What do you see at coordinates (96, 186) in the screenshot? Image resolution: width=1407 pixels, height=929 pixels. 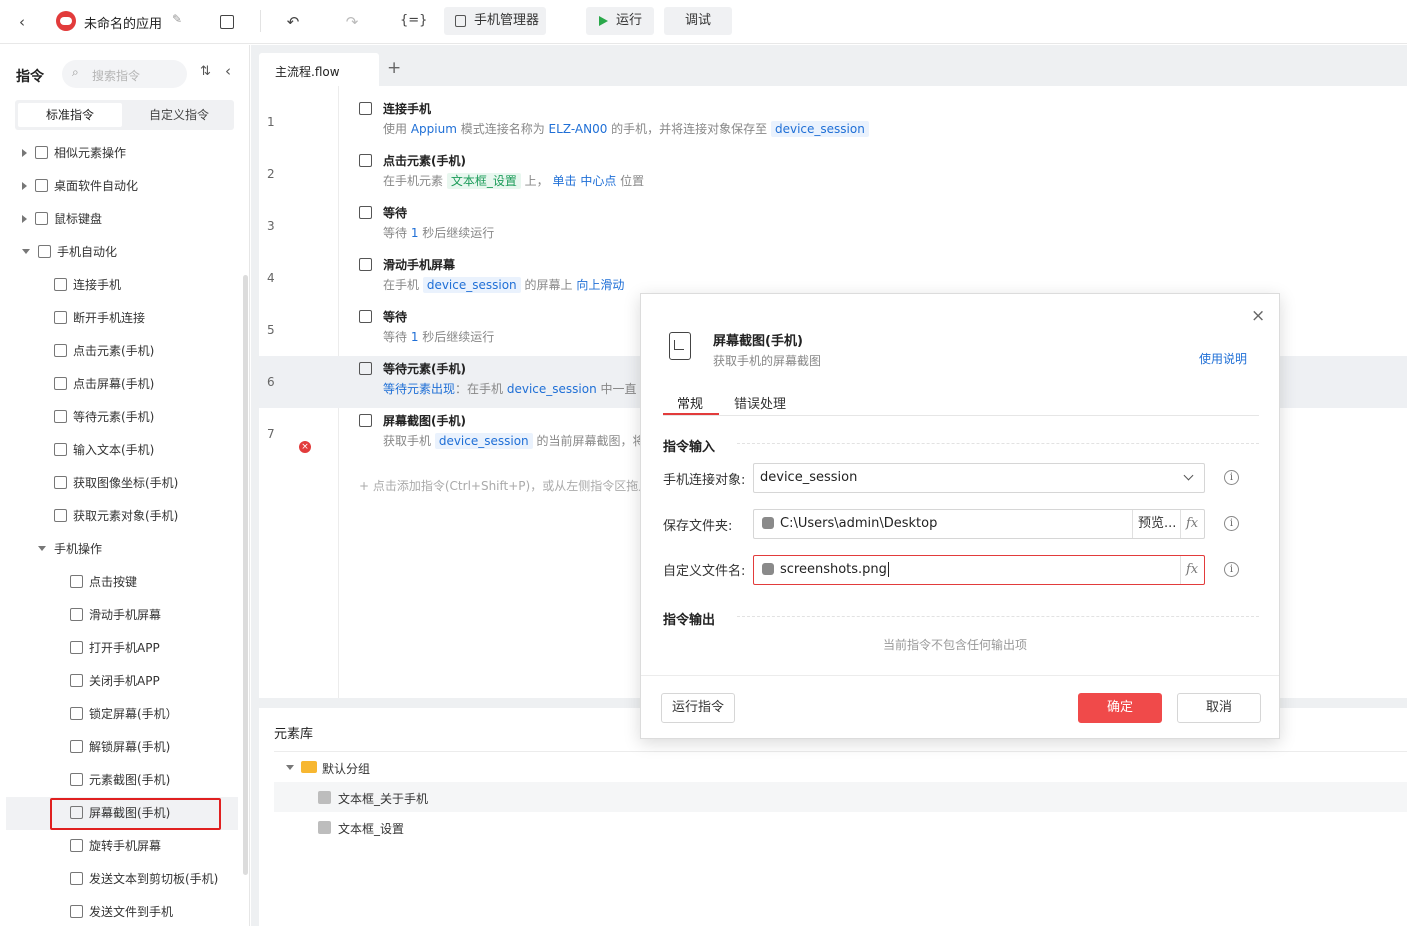 I see `sidebar-item-label: 桌面软件自动化` at bounding box center [96, 186].